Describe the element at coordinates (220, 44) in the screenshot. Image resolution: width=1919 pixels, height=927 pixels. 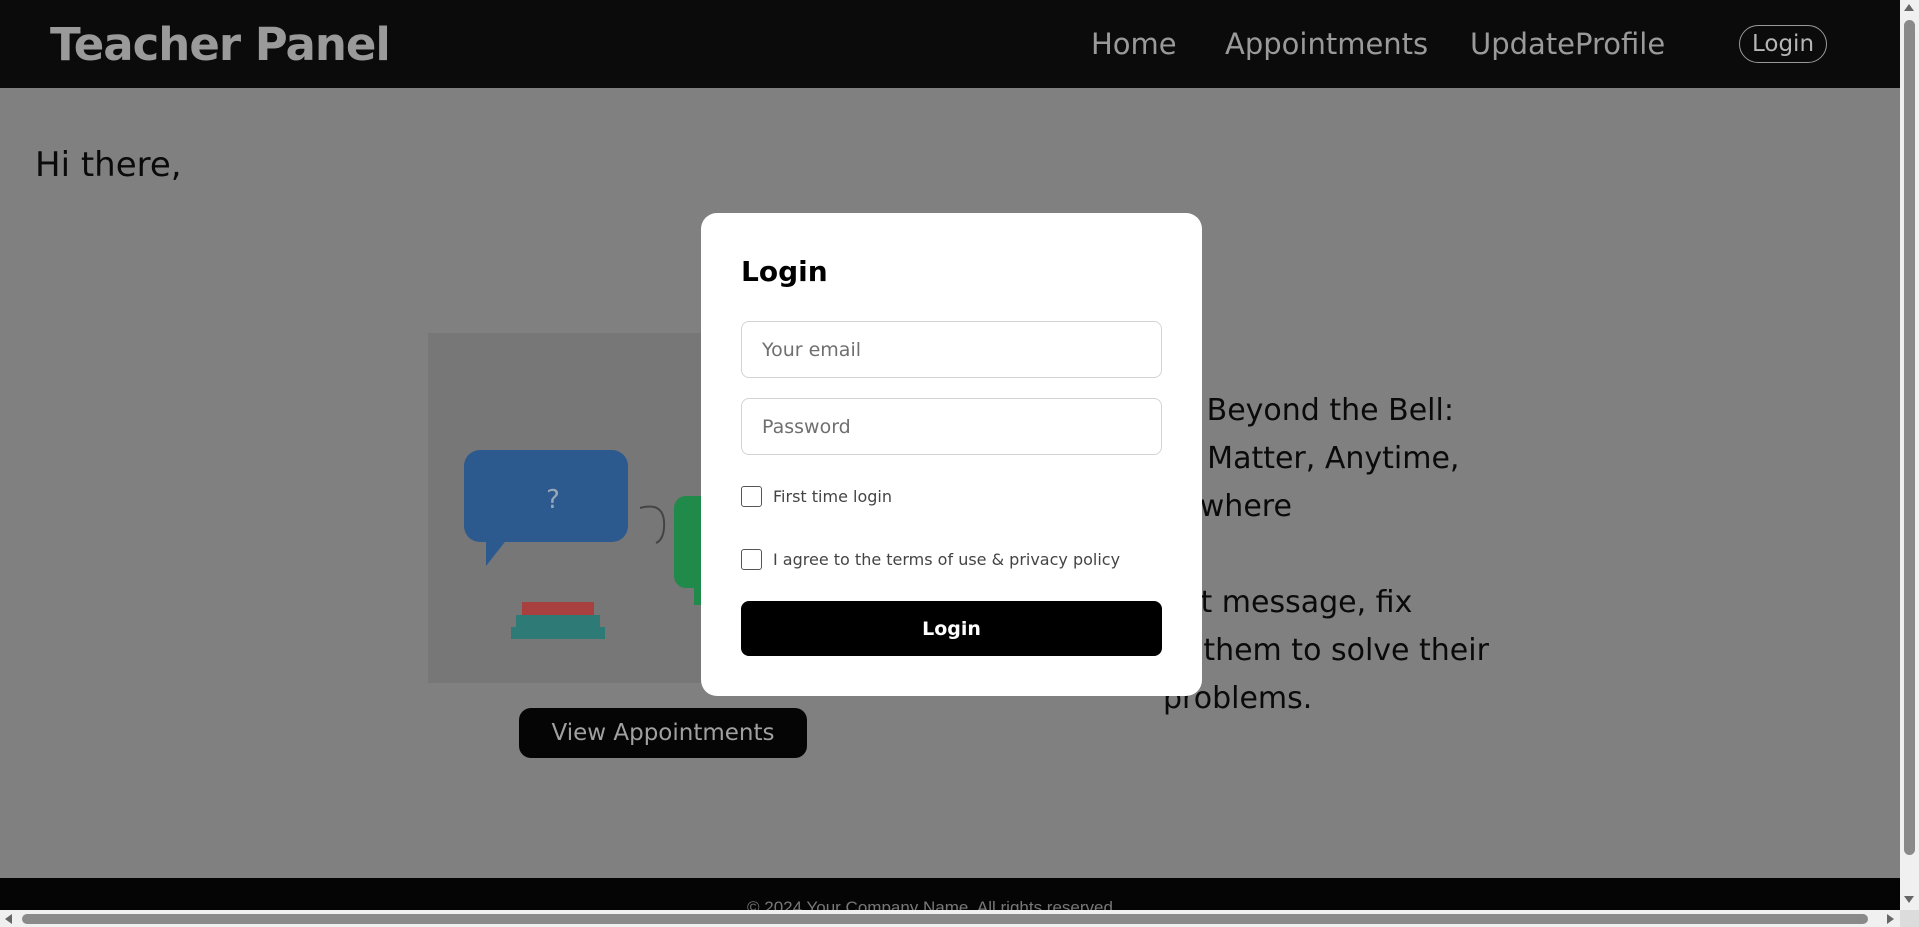
I see `brand-title: Teacher Panel` at that location.